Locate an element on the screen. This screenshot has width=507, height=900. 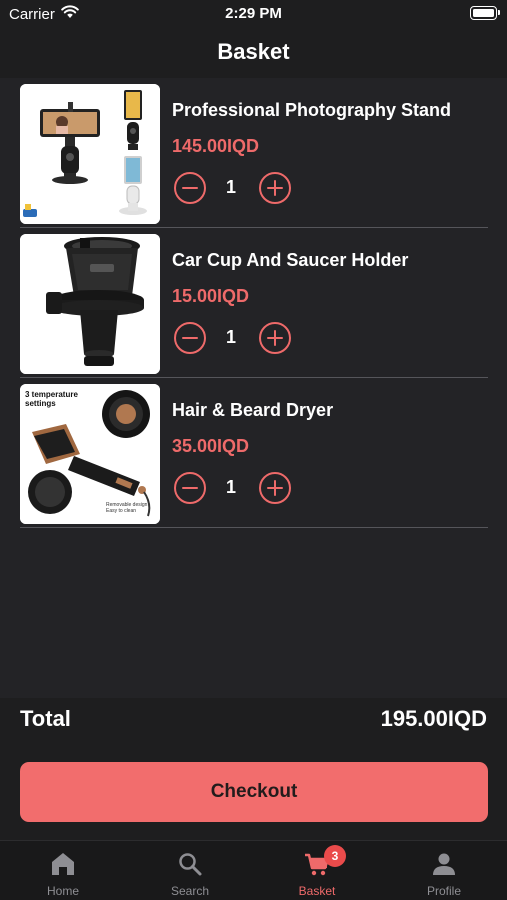
tab-home: Home is located at coordinates (63, 870).